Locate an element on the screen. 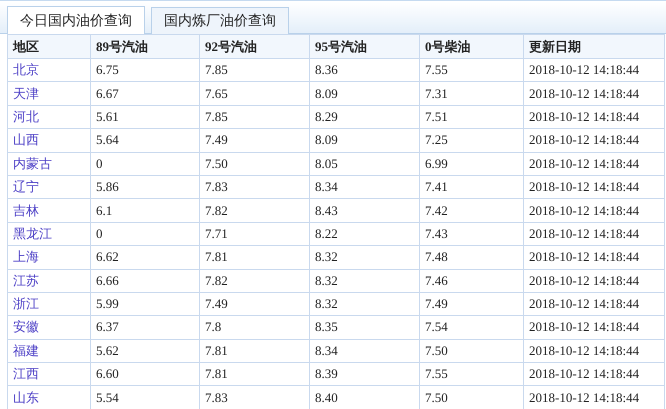 This screenshot has height=409, width=666. table-cell: 7.48 is located at coordinates (472, 258).